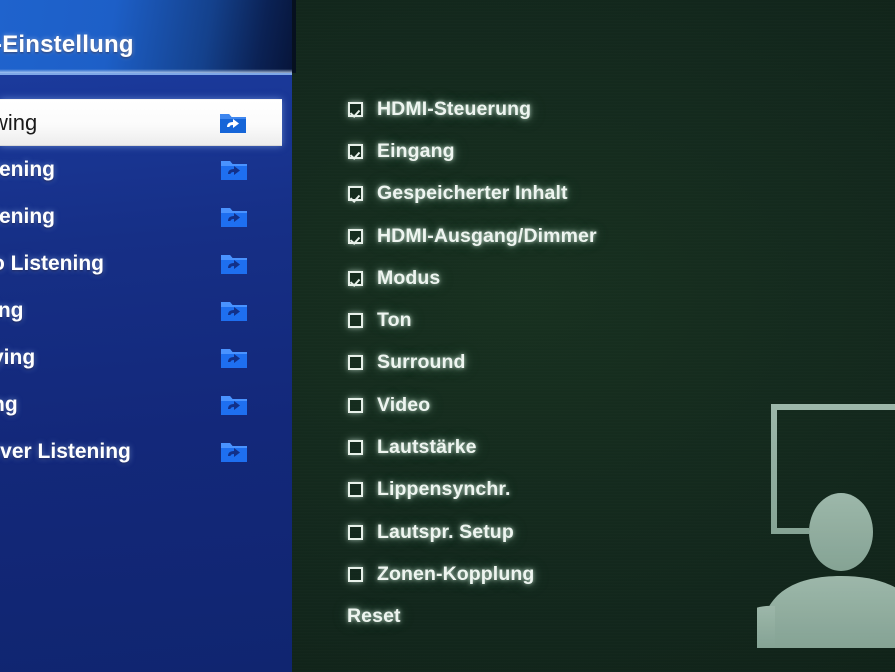  Describe the element at coordinates (409, 277) in the screenshot. I see `option-label: Modus` at that location.